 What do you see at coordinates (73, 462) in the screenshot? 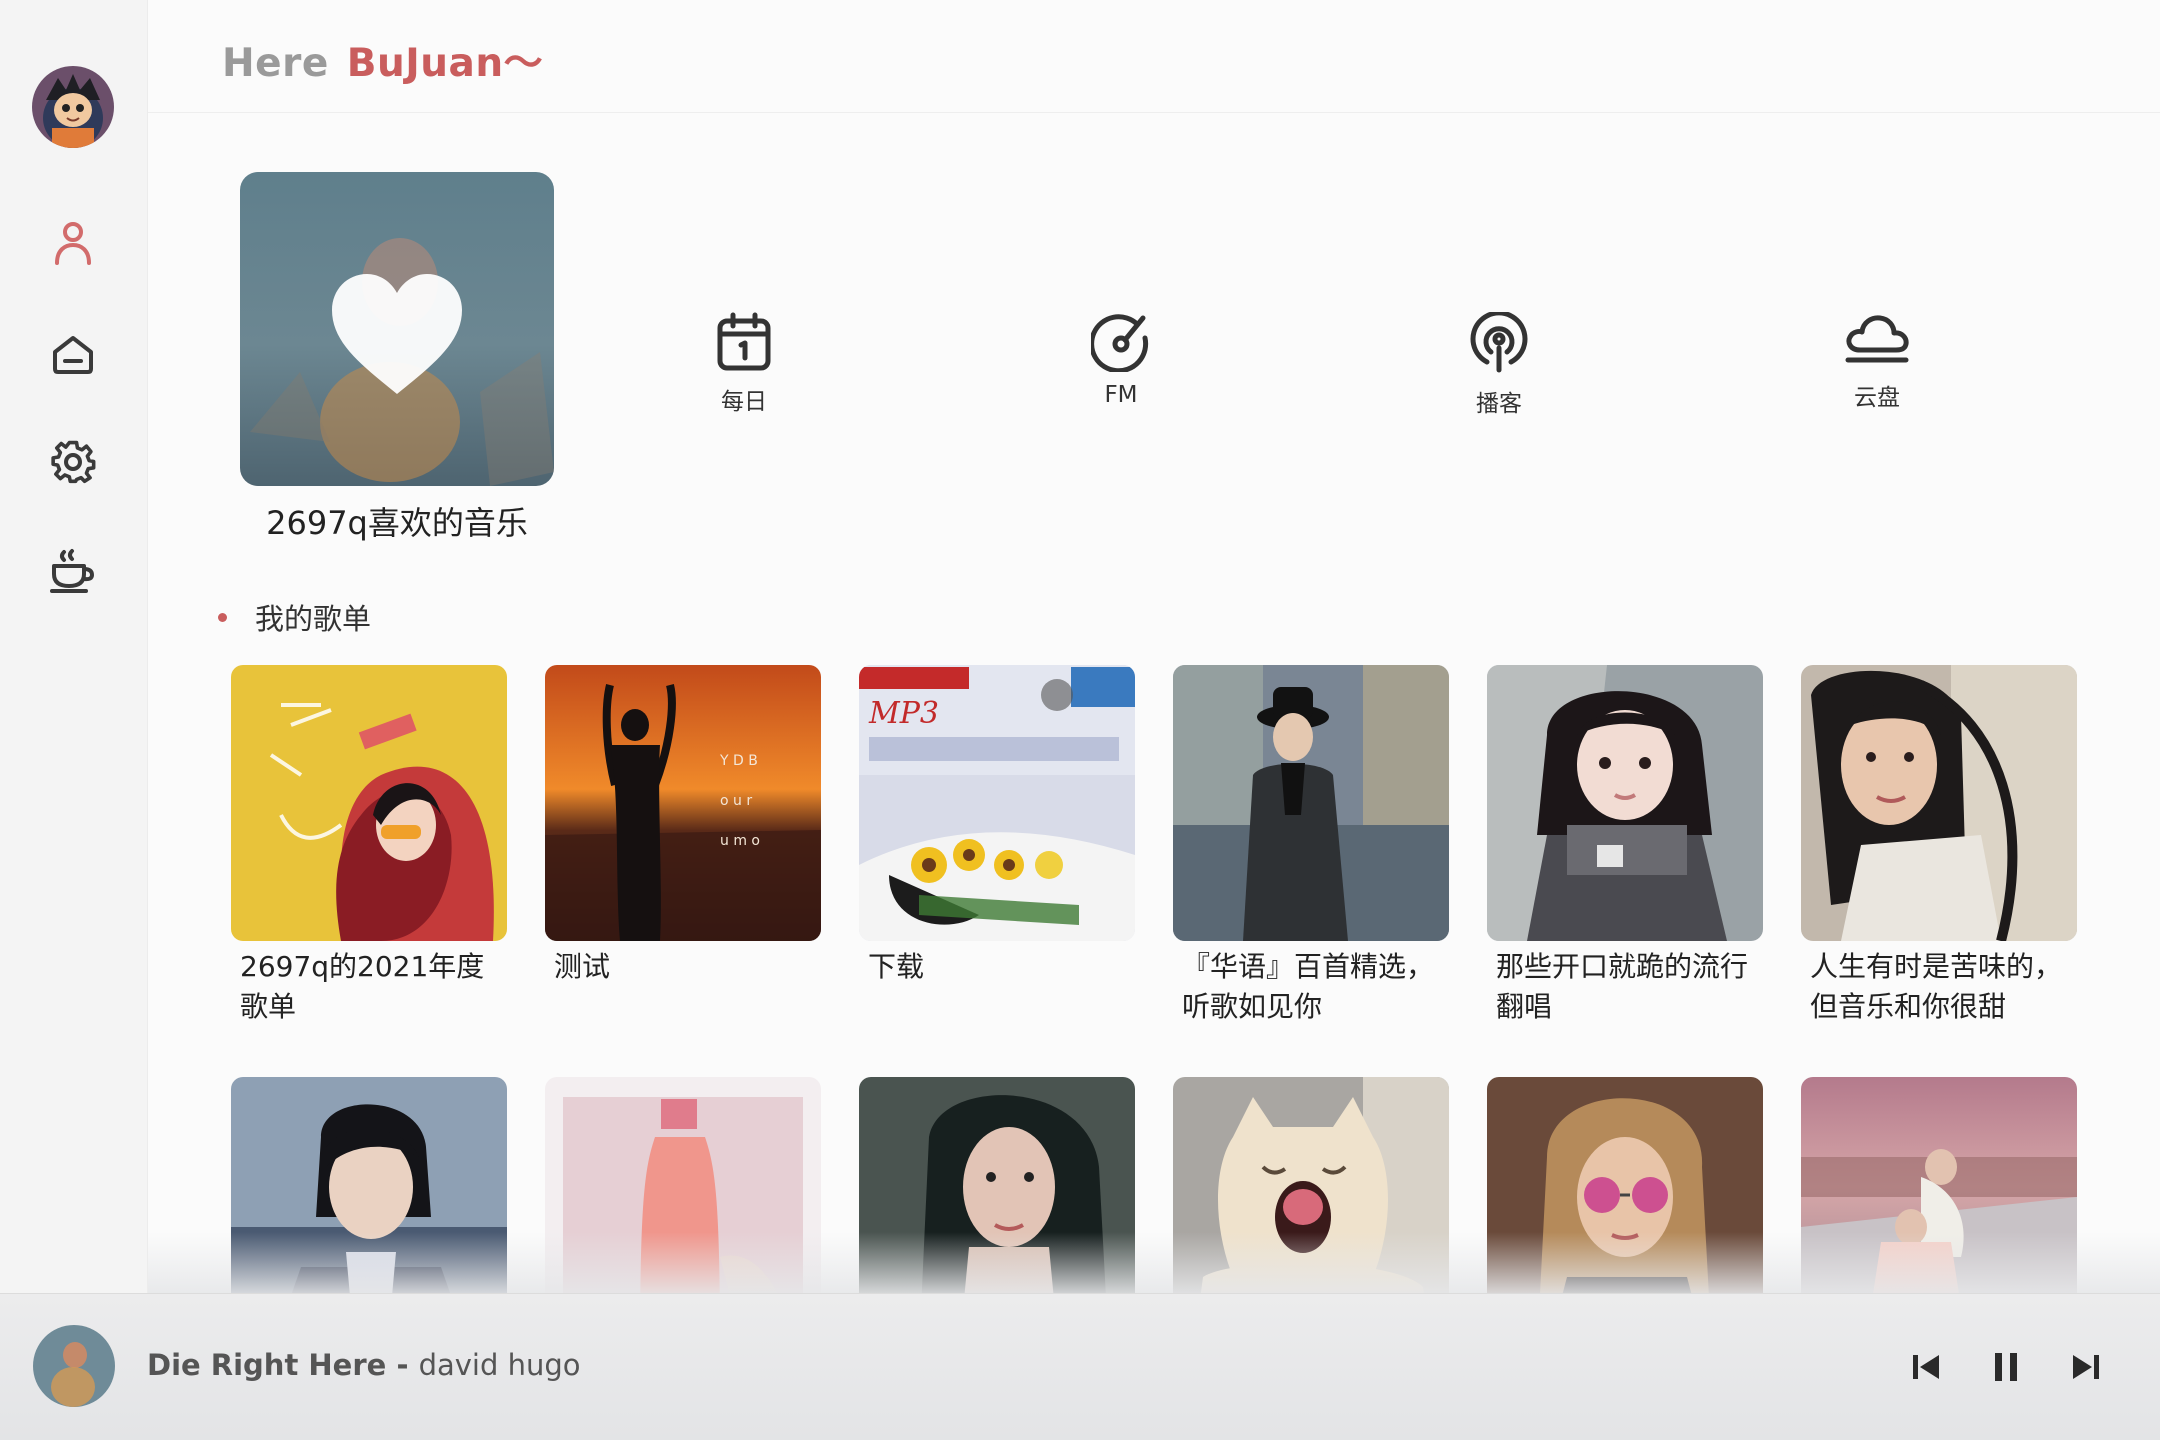
I see `gear-icon` at bounding box center [73, 462].